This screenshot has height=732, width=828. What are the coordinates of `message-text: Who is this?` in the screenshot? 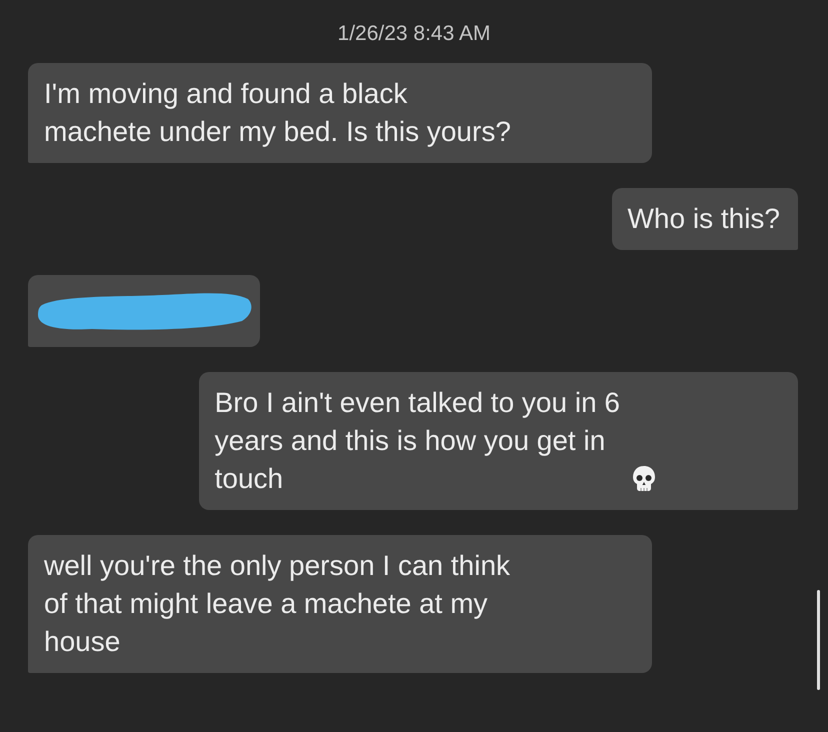 It's located at (704, 219).